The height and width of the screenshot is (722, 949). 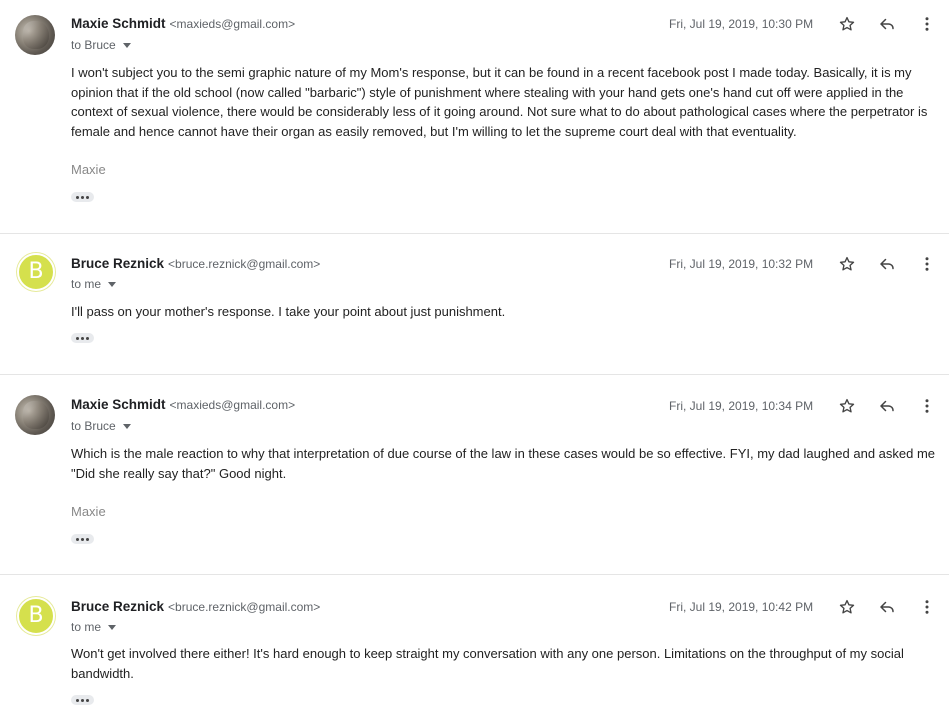 I want to click on message-date: Fri, Jul 19, 2019, 10:34 PM, so click(x=741, y=406).